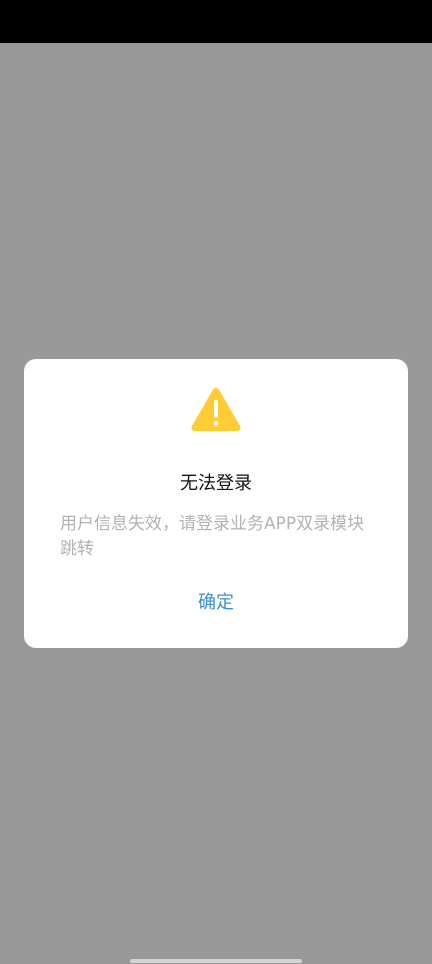 This screenshot has height=964, width=432. I want to click on confirm-button: 确定, so click(216, 602).